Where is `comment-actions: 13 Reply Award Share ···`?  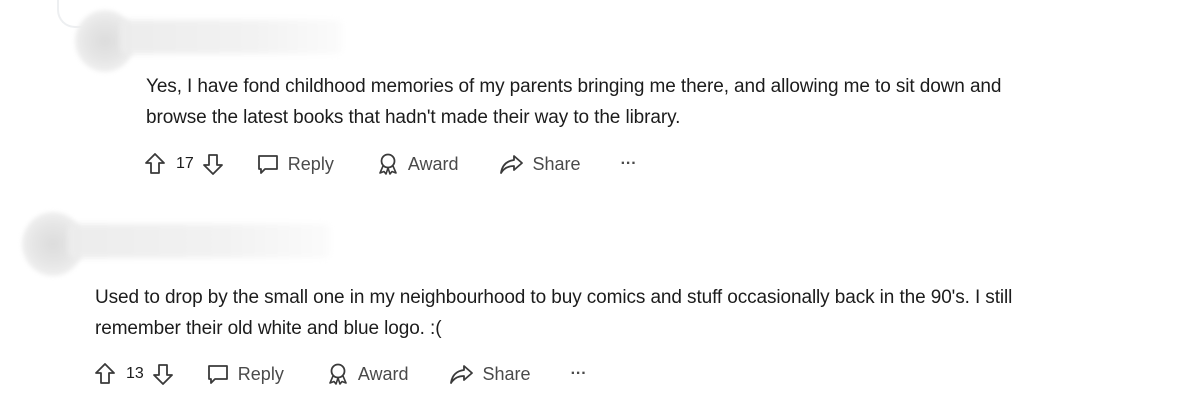 comment-actions: 13 Reply Award Share ··· is located at coordinates (340, 374).